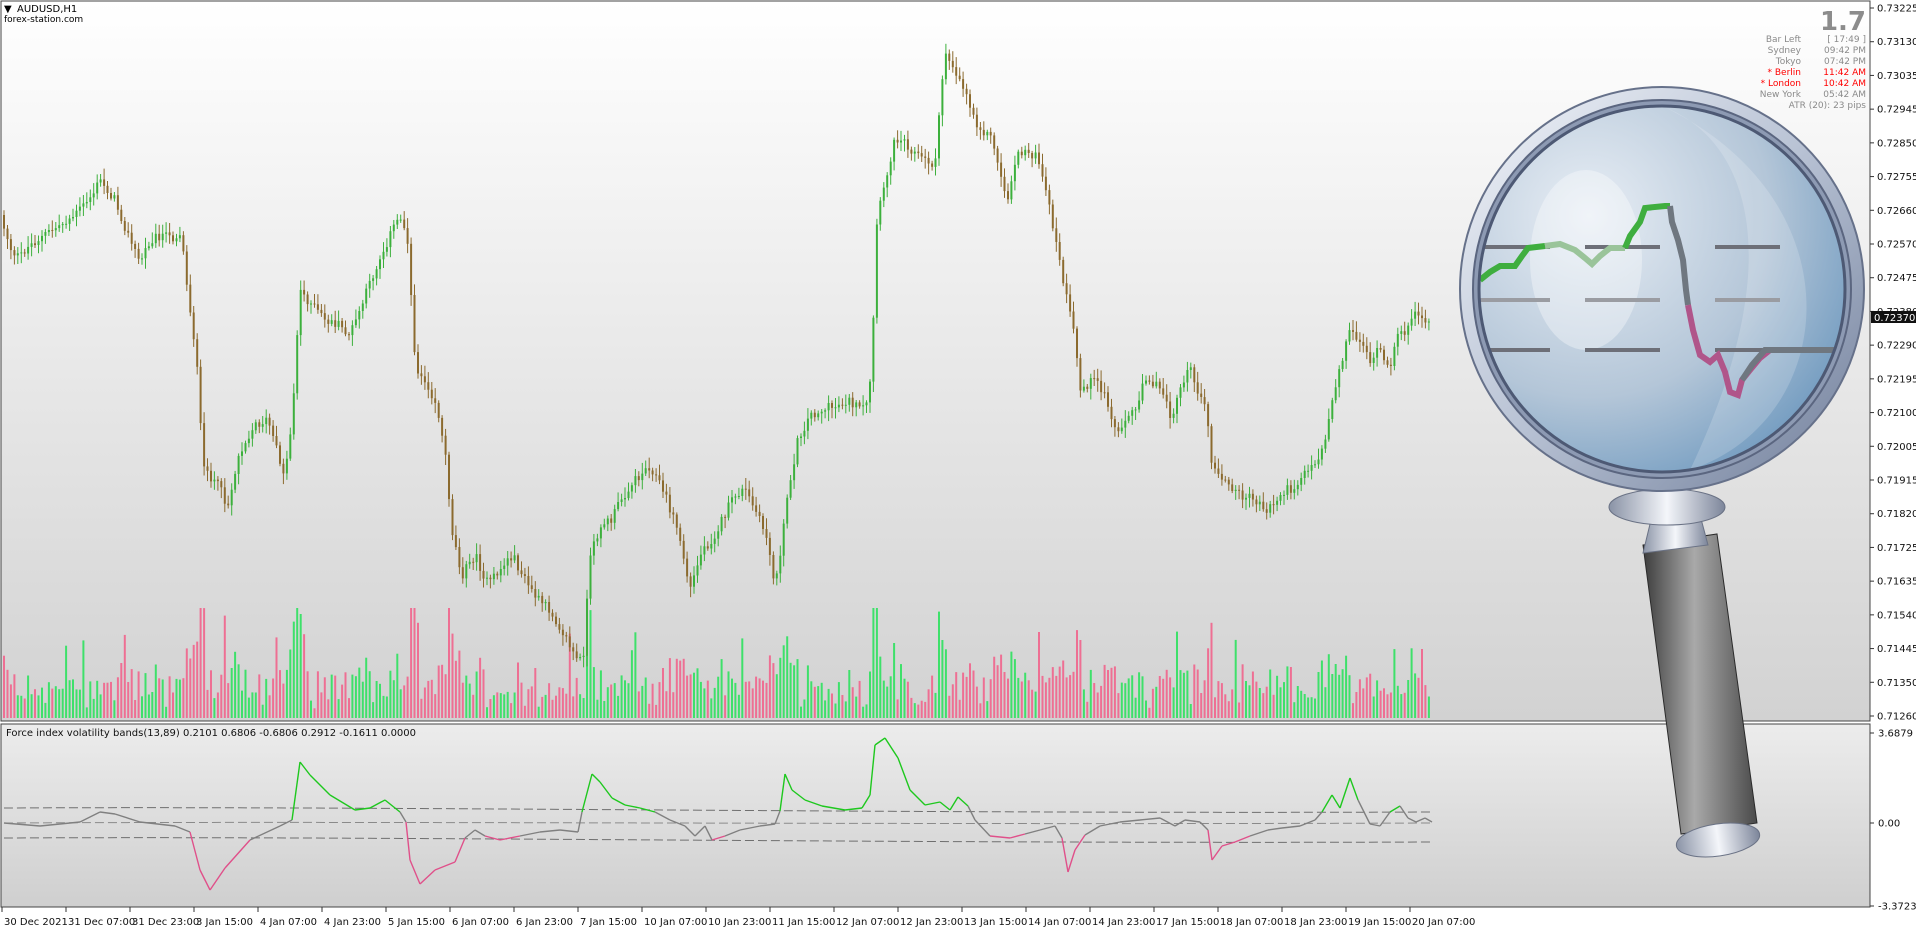 The height and width of the screenshot is (933, 1916). Describe the element at coordinates (1896, 683) in the screenshot. I see `price-tick-label: 0.71350` at that location.